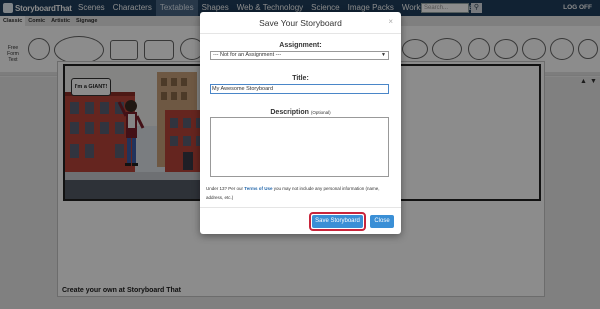 This screenshot has height=309, width=600. What do you see at coordinates (300, 78) in the screenshot?
I see `title-label: Title:` at bounding box center [300, 78].